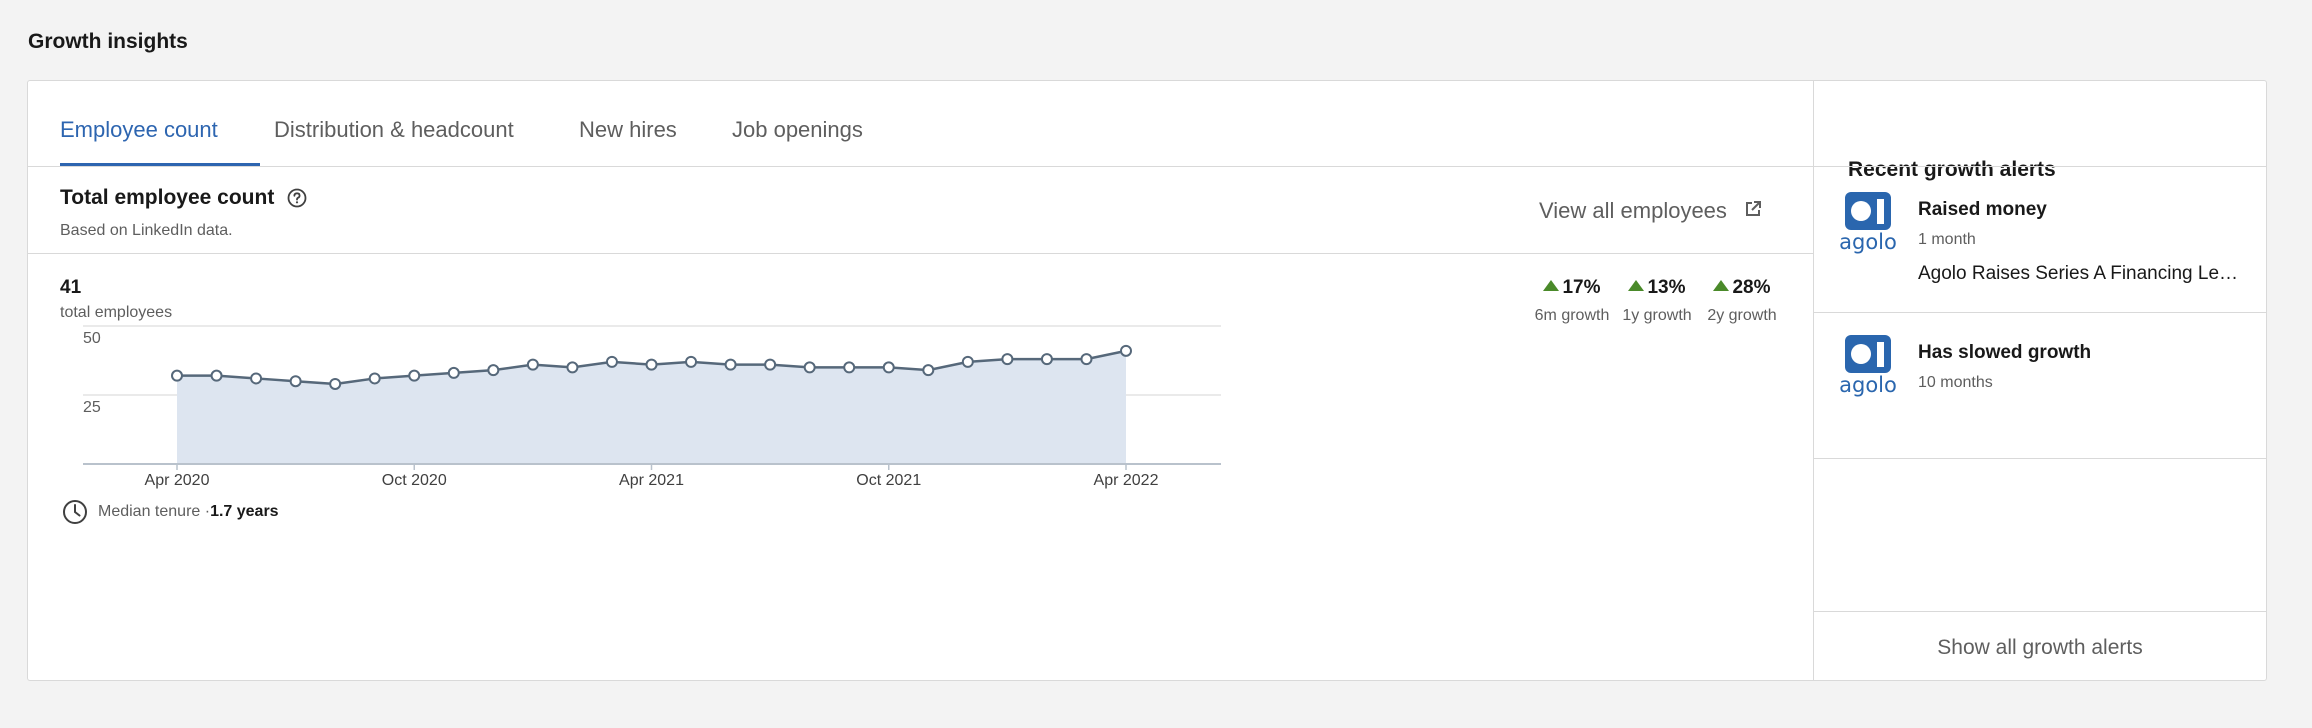 This screenshot has height=728, width=2312. I want to click on x-tick-label: Oct 2021, so click(888, 480).